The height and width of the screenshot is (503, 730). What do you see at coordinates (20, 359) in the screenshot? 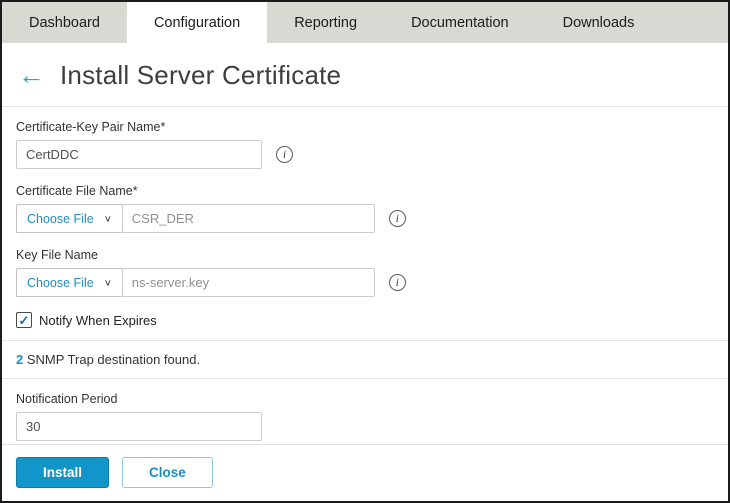
I see `snmp-trap-count: 2` at bounding box center [20, 359].